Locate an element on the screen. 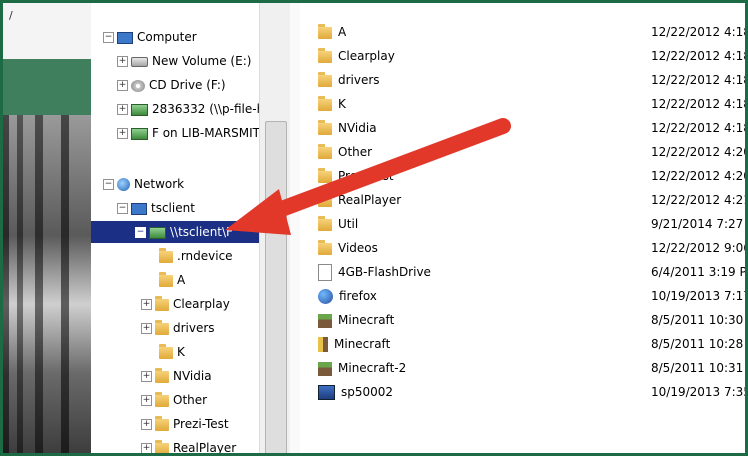 This screenshot has height=456, width=748. file-row: NVidia 12/22/2012 4:18 is located at coordinates (522, 128).